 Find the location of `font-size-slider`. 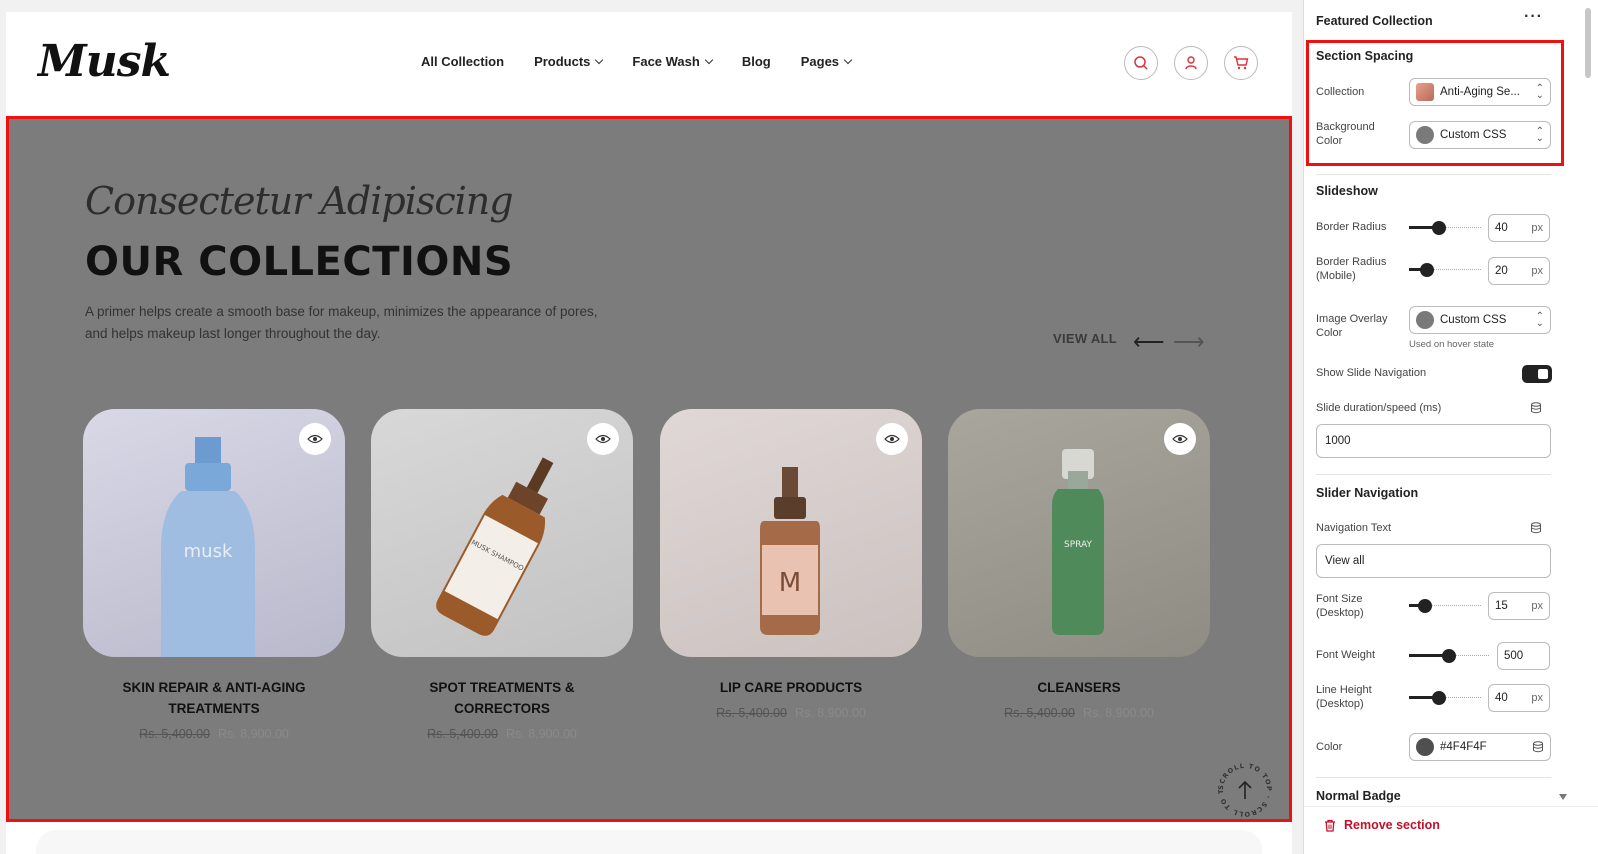

font-size-slider is located at coordinates (1445, 606).